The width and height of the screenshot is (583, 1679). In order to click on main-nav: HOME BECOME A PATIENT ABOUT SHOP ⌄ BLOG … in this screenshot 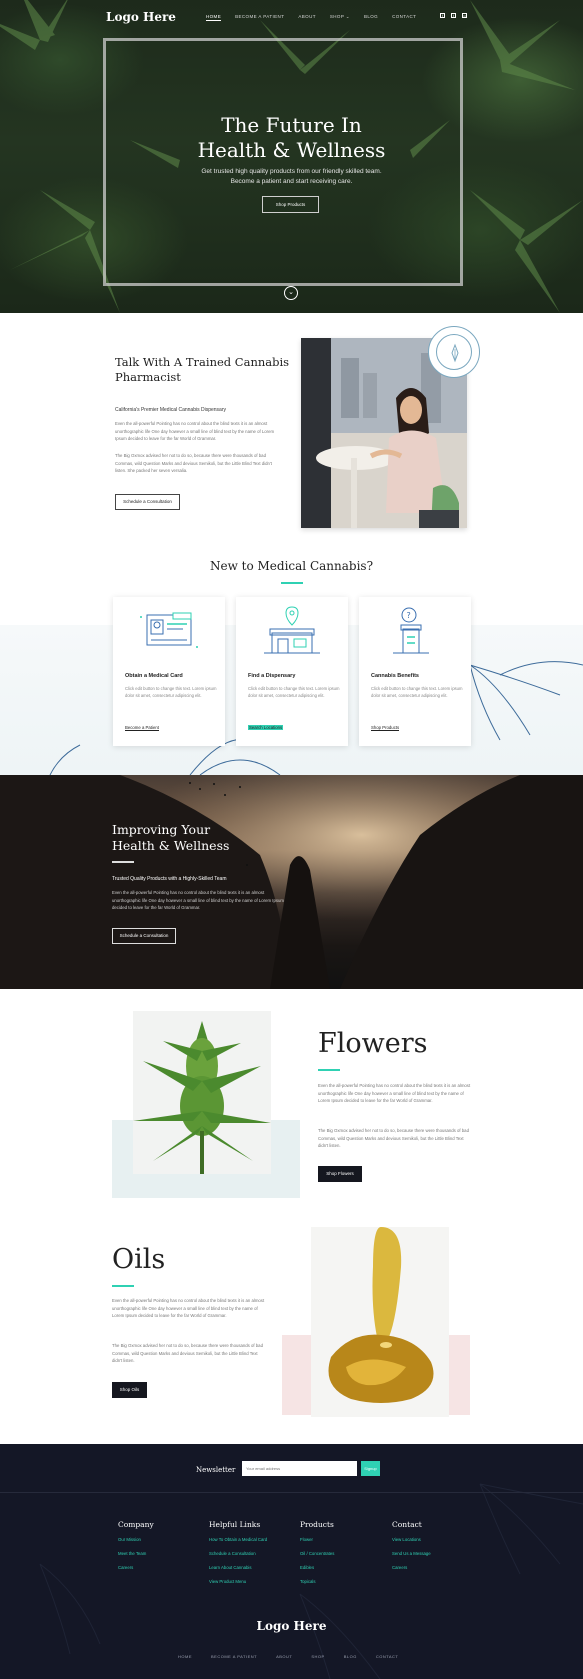, I will do `click(318, 17)`.